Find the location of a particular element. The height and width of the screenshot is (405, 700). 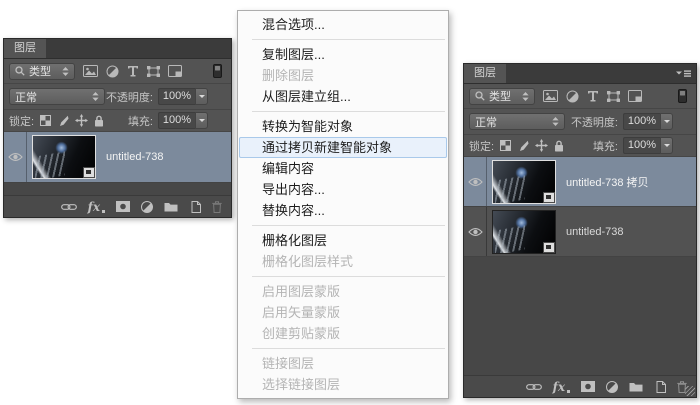

layer-row: untitled-738 拷贝 is located at coordinates (580, 182).